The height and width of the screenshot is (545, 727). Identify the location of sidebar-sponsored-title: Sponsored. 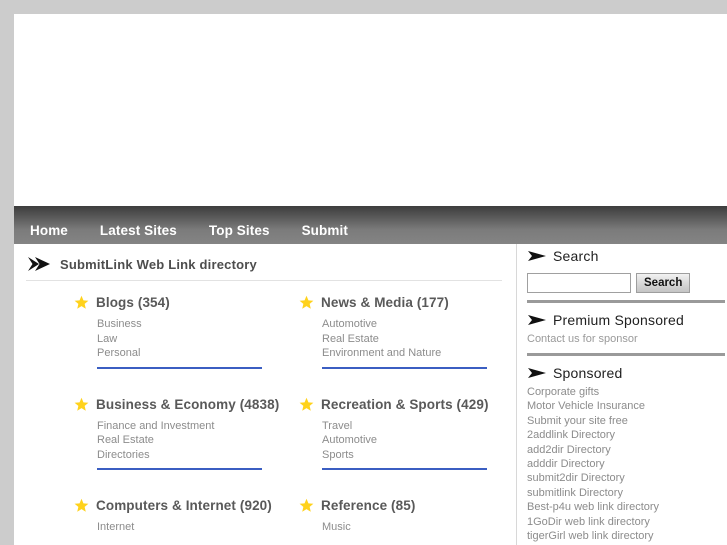
(588, 373).